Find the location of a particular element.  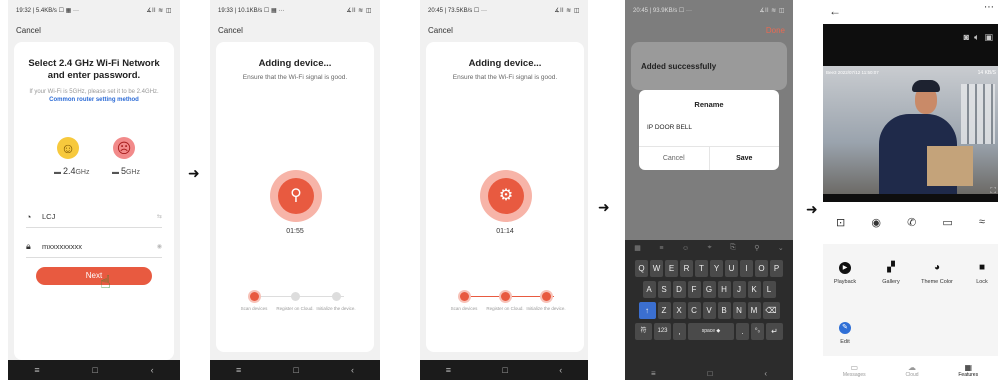

band-5ghz: ▬ 5GHz is located at coordinates (126, 171).